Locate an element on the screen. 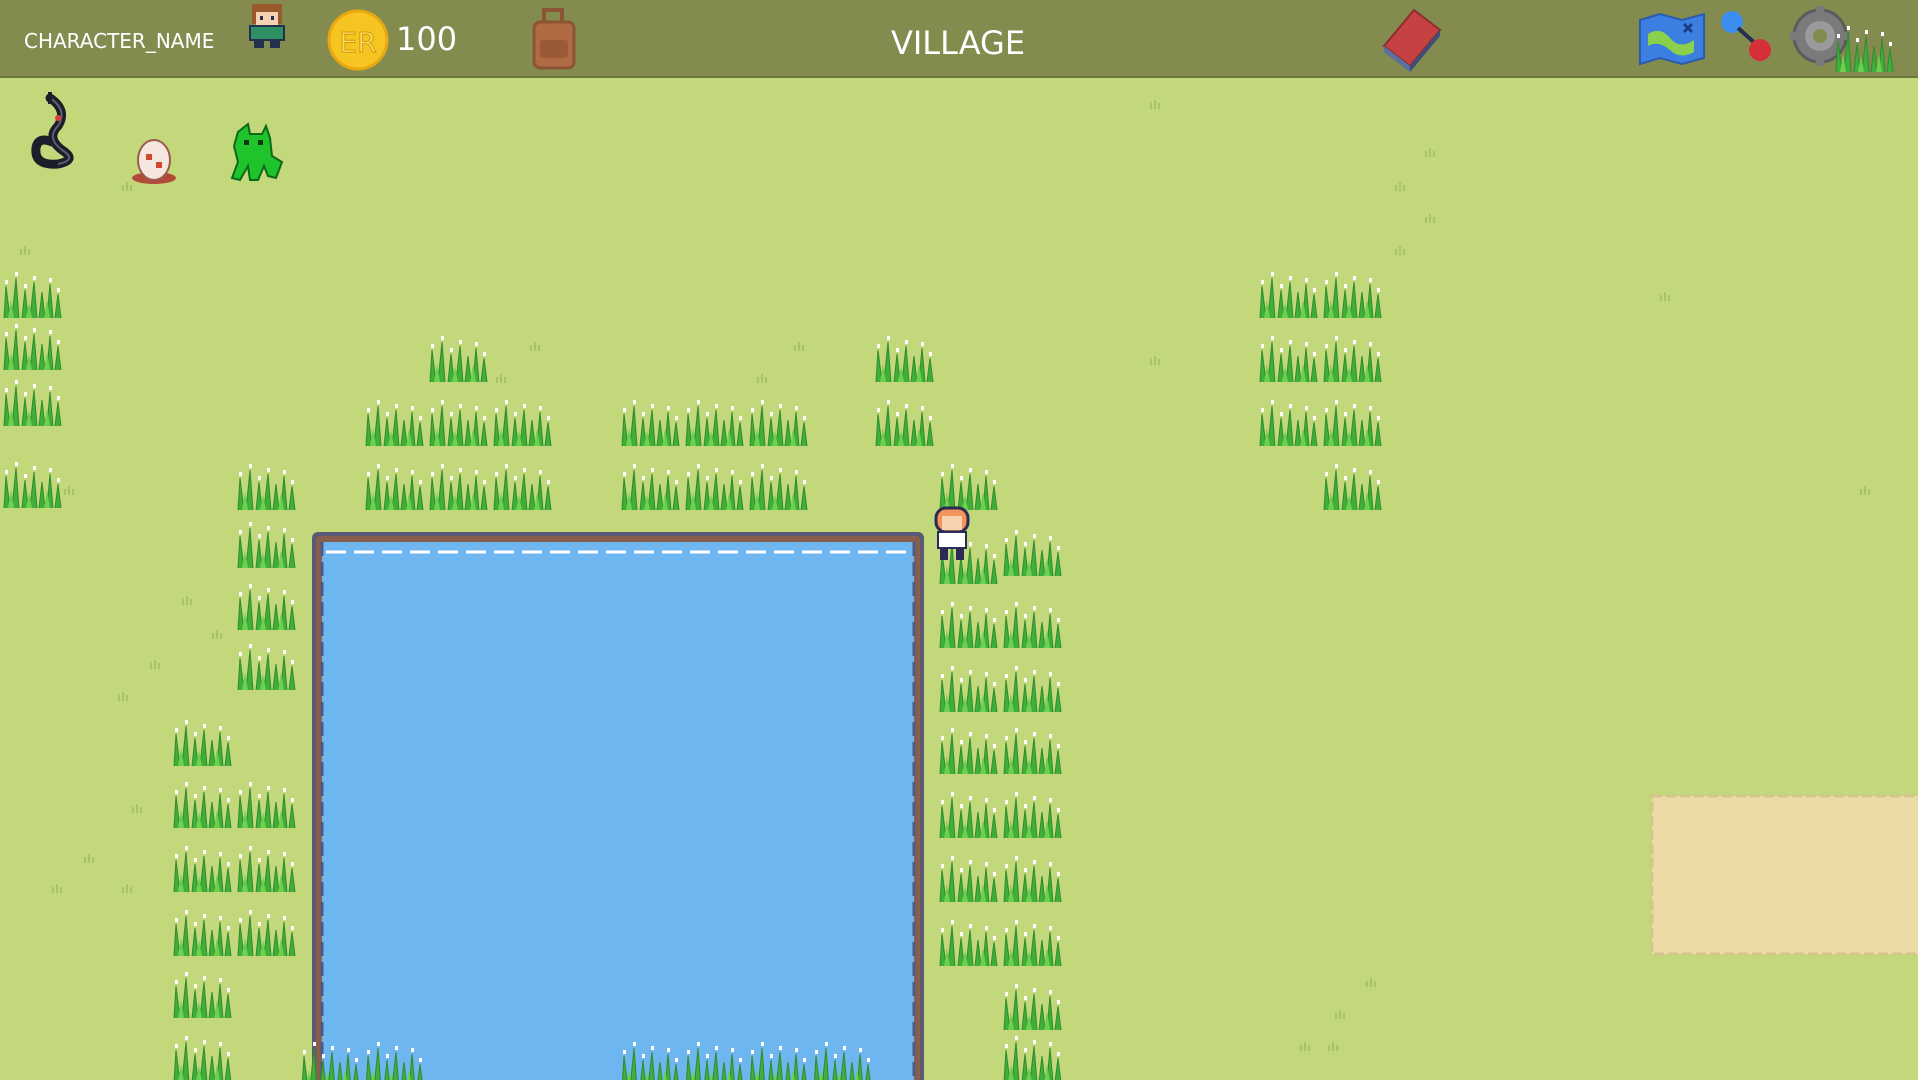 This screenshot has height=1080, width=1918. coin-symbol: ER is located at coordinates (357, 42).